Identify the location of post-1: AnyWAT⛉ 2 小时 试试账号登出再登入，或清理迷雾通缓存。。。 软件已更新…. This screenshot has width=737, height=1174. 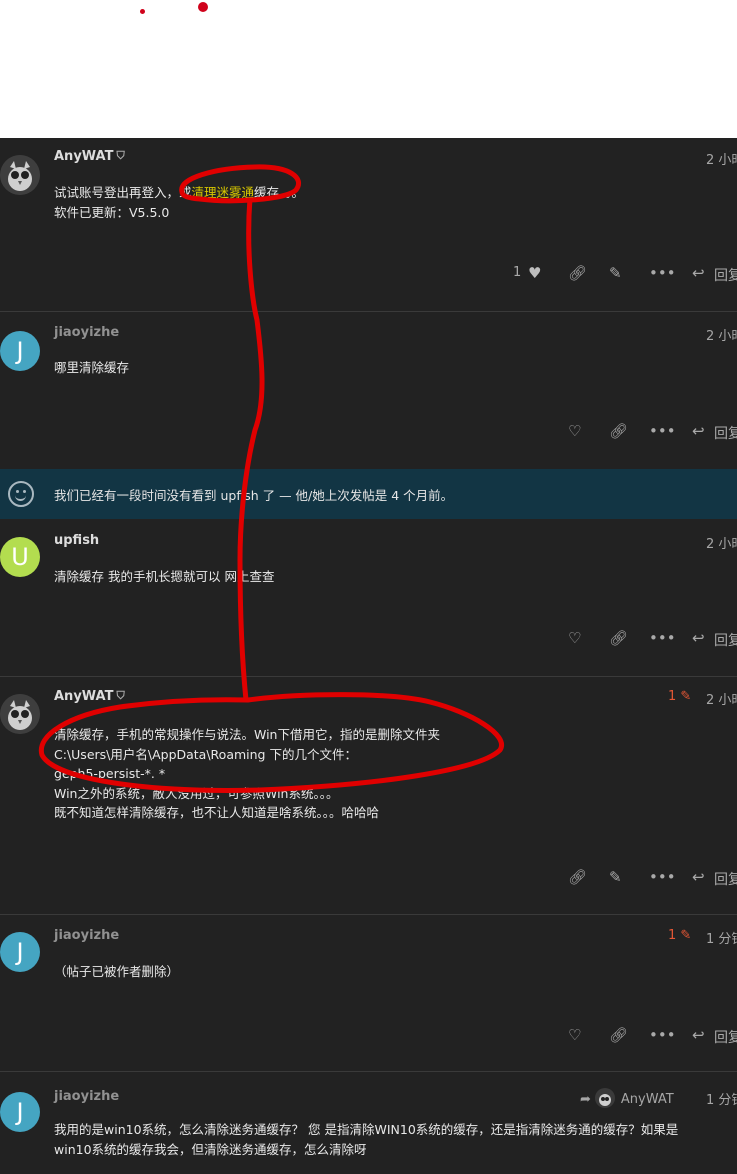
(368, 224).